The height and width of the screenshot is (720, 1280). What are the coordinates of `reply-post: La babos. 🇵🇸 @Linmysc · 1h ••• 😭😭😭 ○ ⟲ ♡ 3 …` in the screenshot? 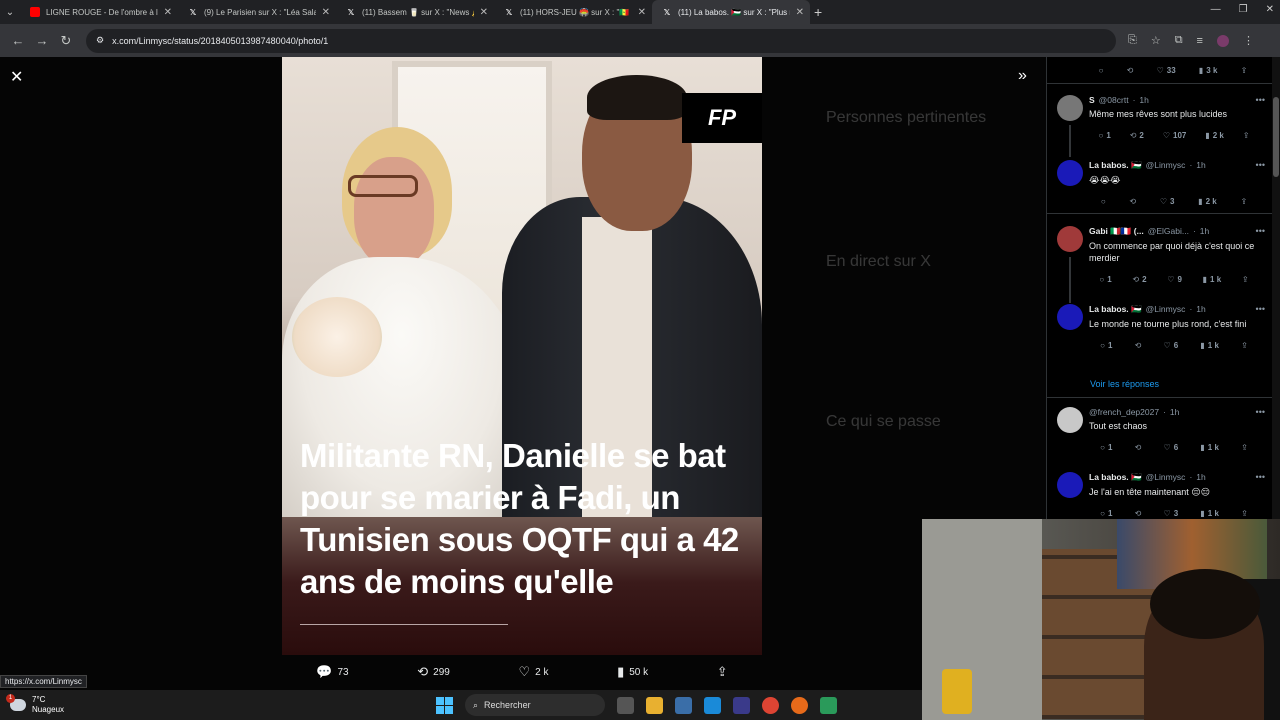 It's located at (1160, 184).